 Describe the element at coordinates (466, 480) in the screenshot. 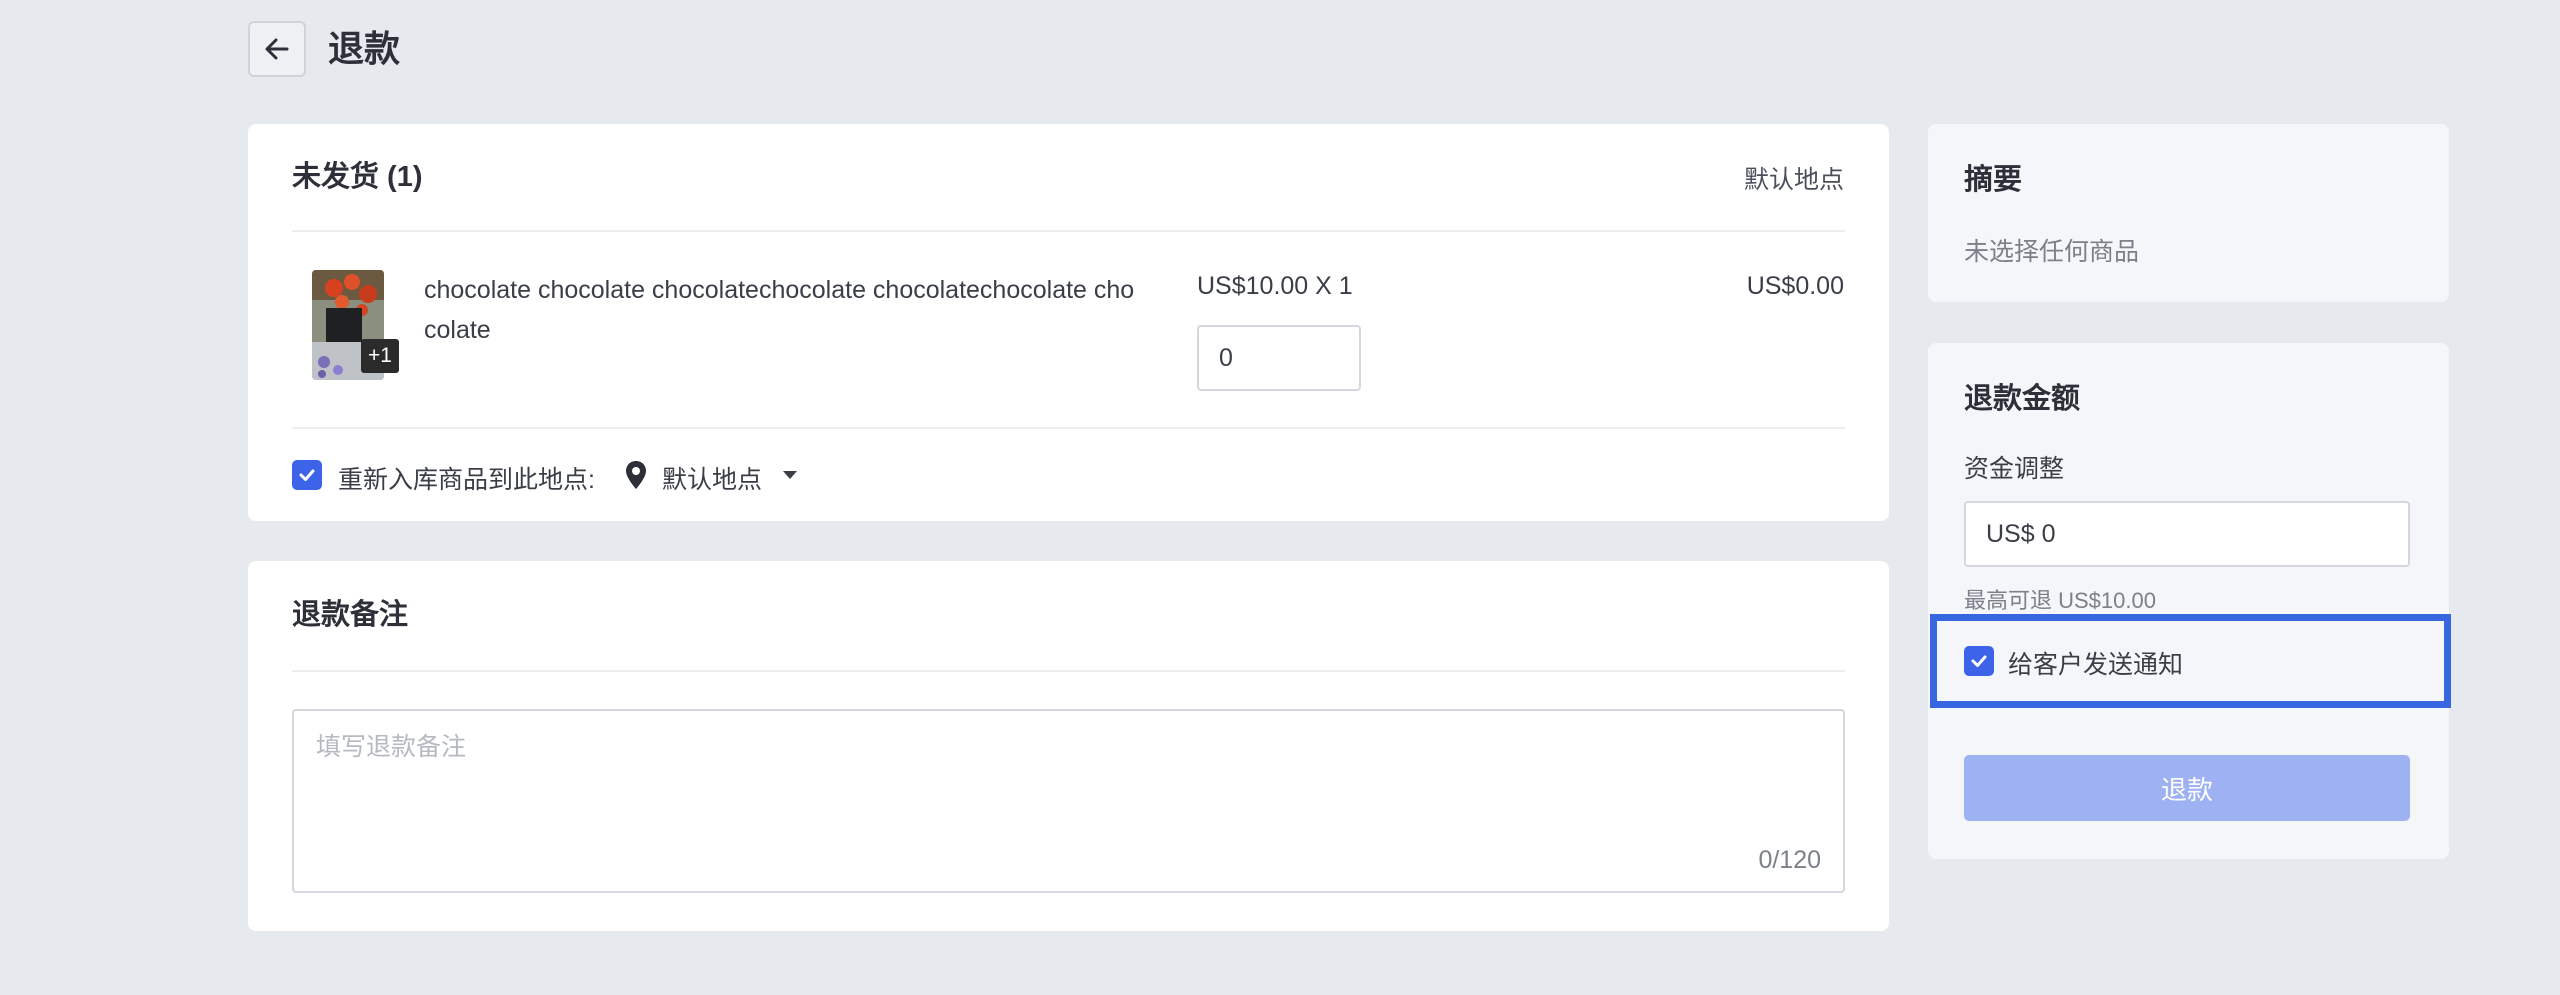

I see `restock-label: 重新入库商品到此地点:` at that location.